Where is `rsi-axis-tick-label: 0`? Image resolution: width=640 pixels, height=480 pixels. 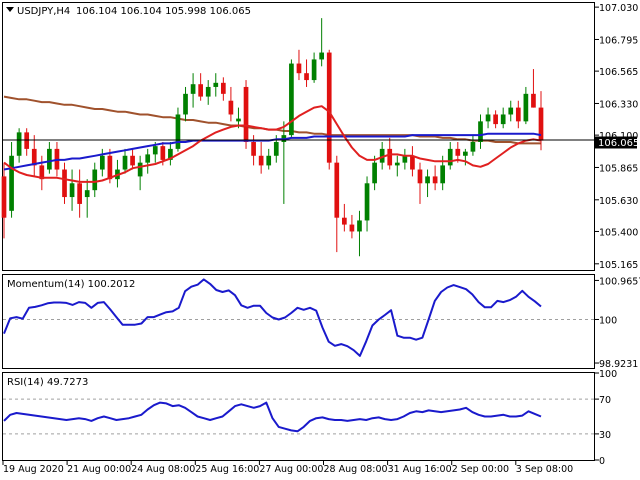 rsi-axis-tick-label: 0 is located at coordinates (602, 461).